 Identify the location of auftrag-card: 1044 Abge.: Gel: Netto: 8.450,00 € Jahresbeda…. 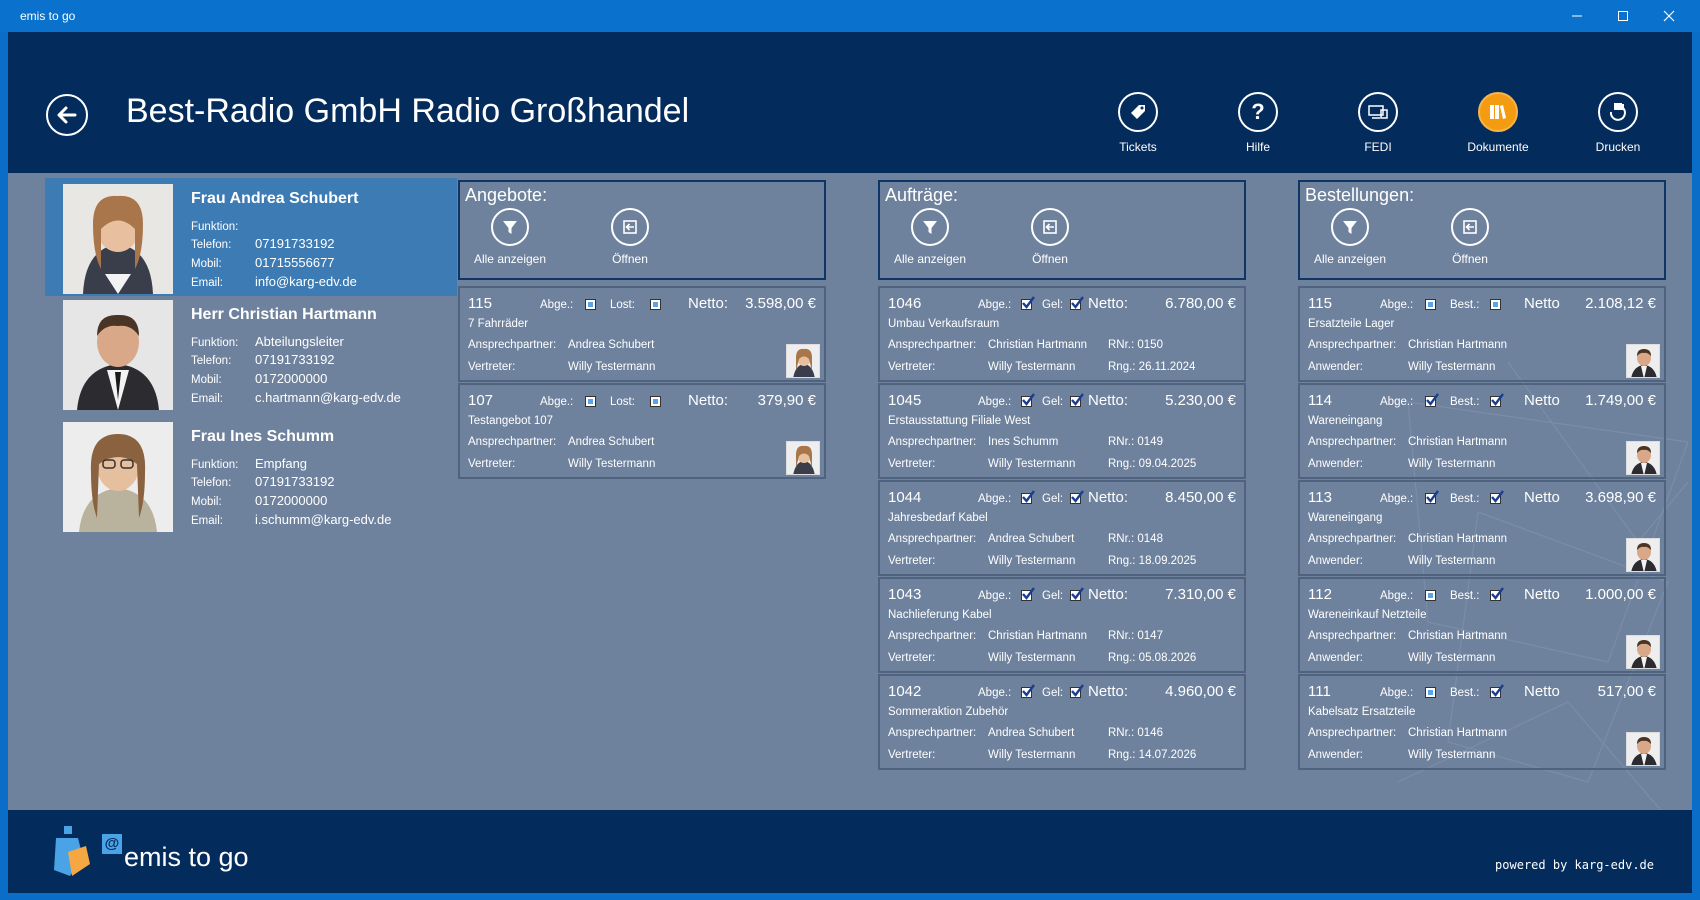
(1062, 528).